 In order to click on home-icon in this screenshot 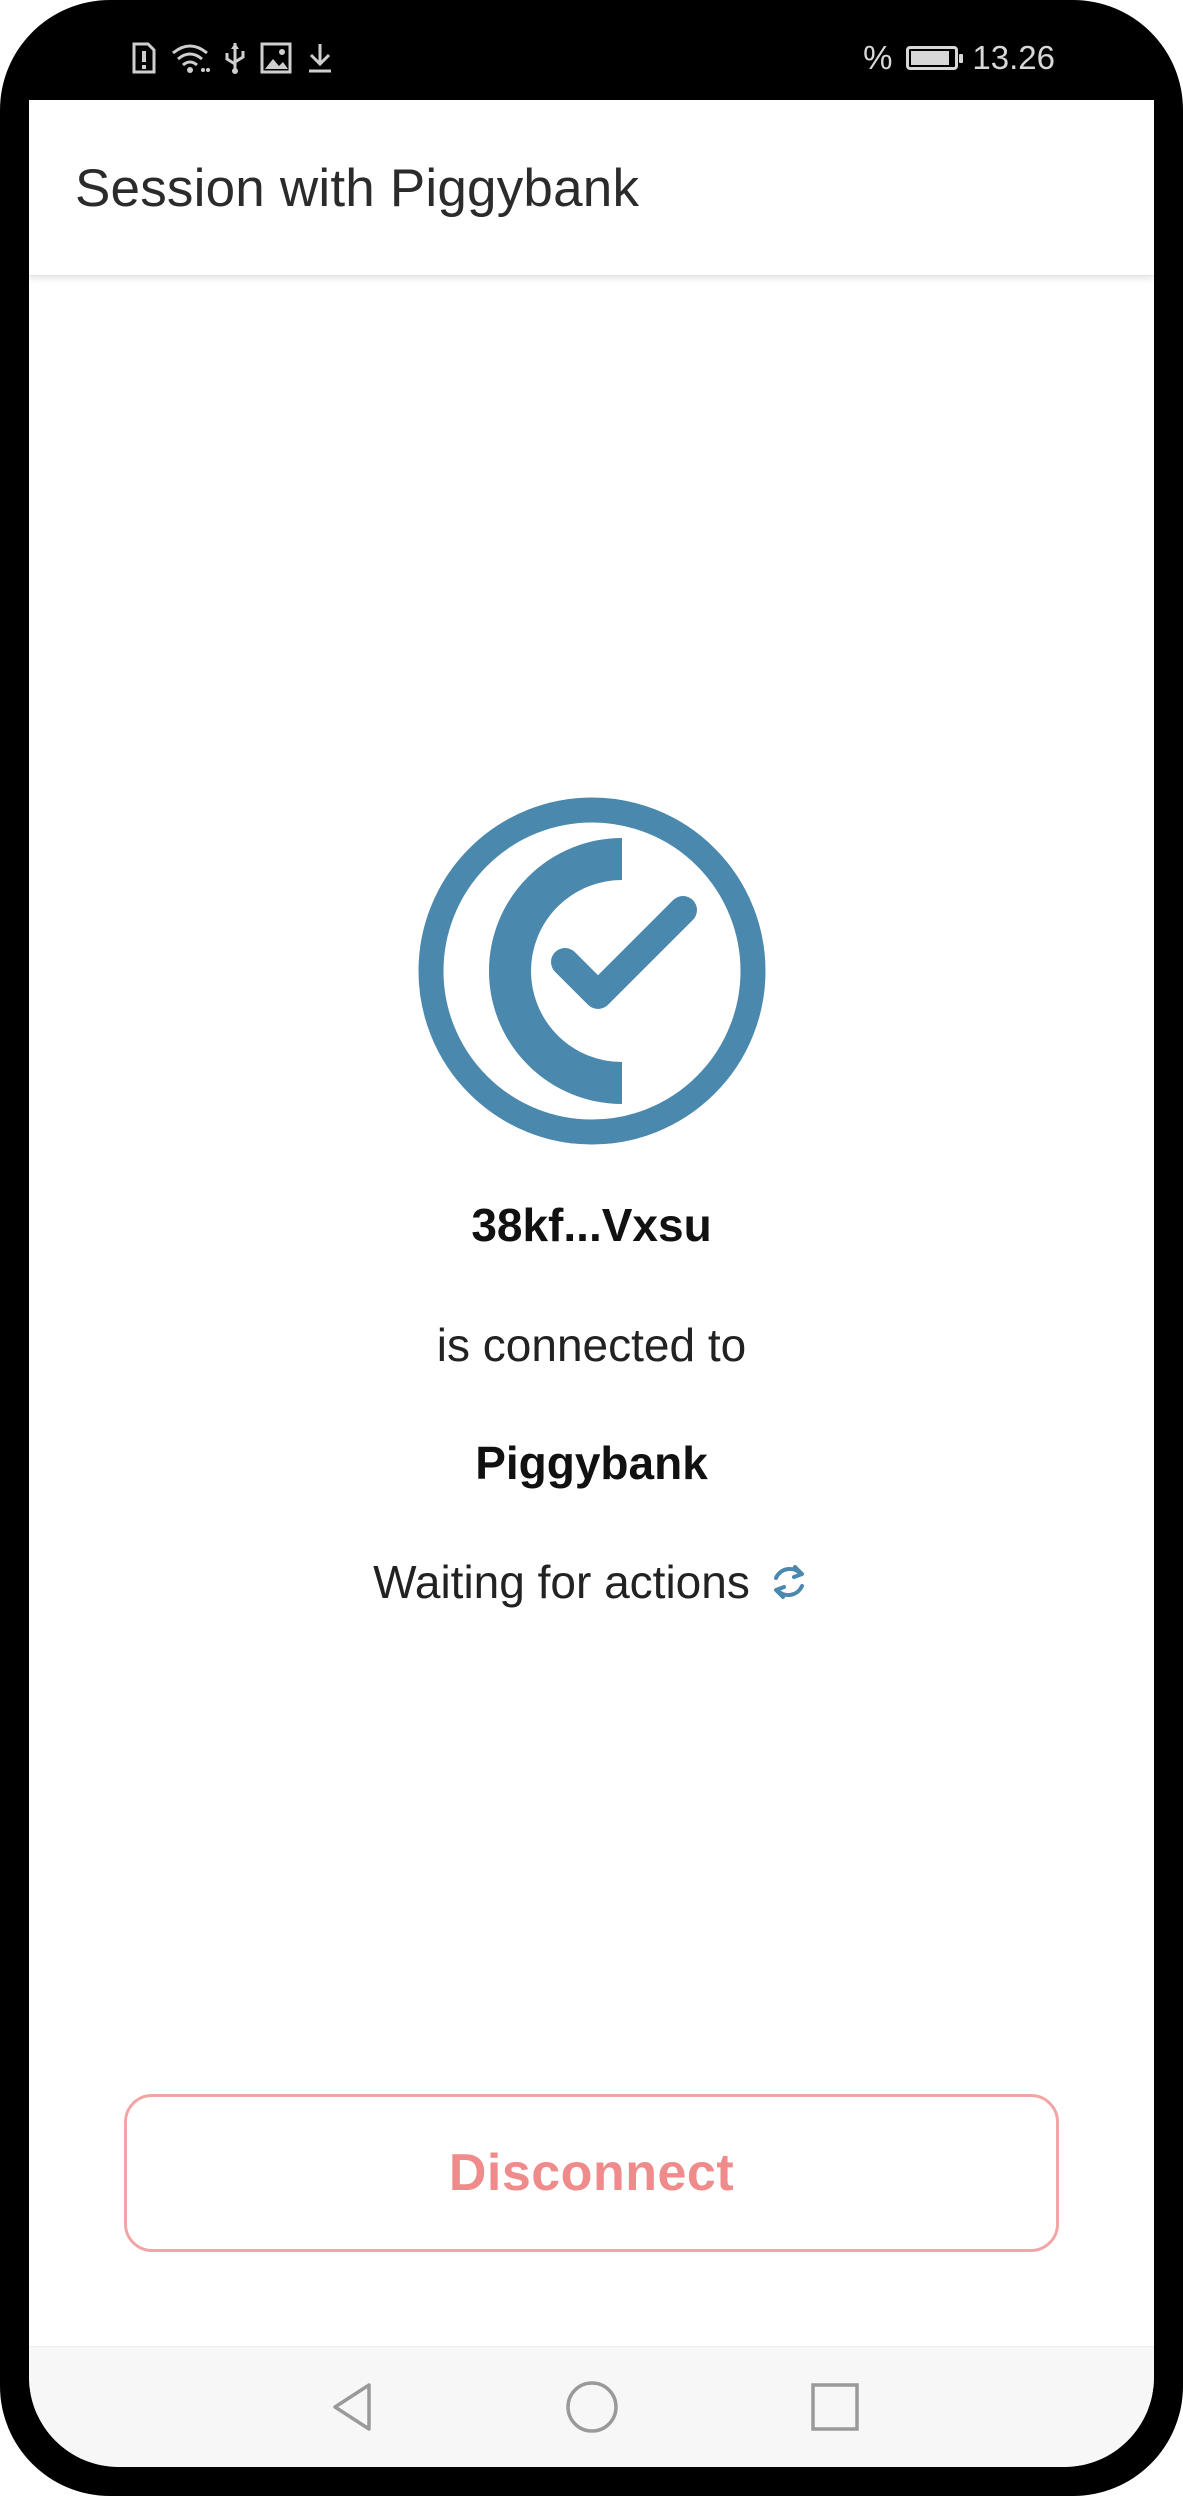, I will do `click(592, 2407)`.